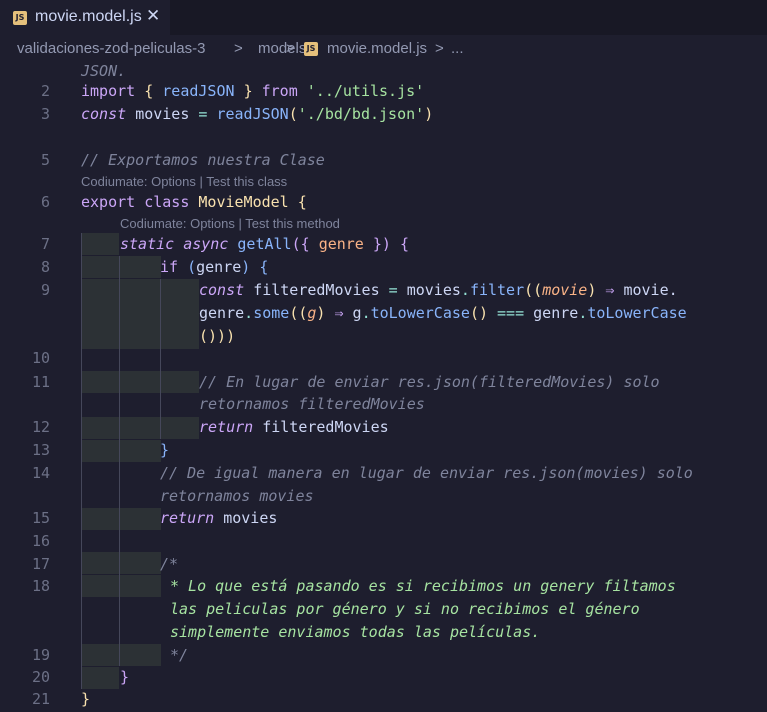  What do you see at coordinates (365, 91) in the screenshot?
I see `string: '../utils.js'` at bounding box center [365, 91].